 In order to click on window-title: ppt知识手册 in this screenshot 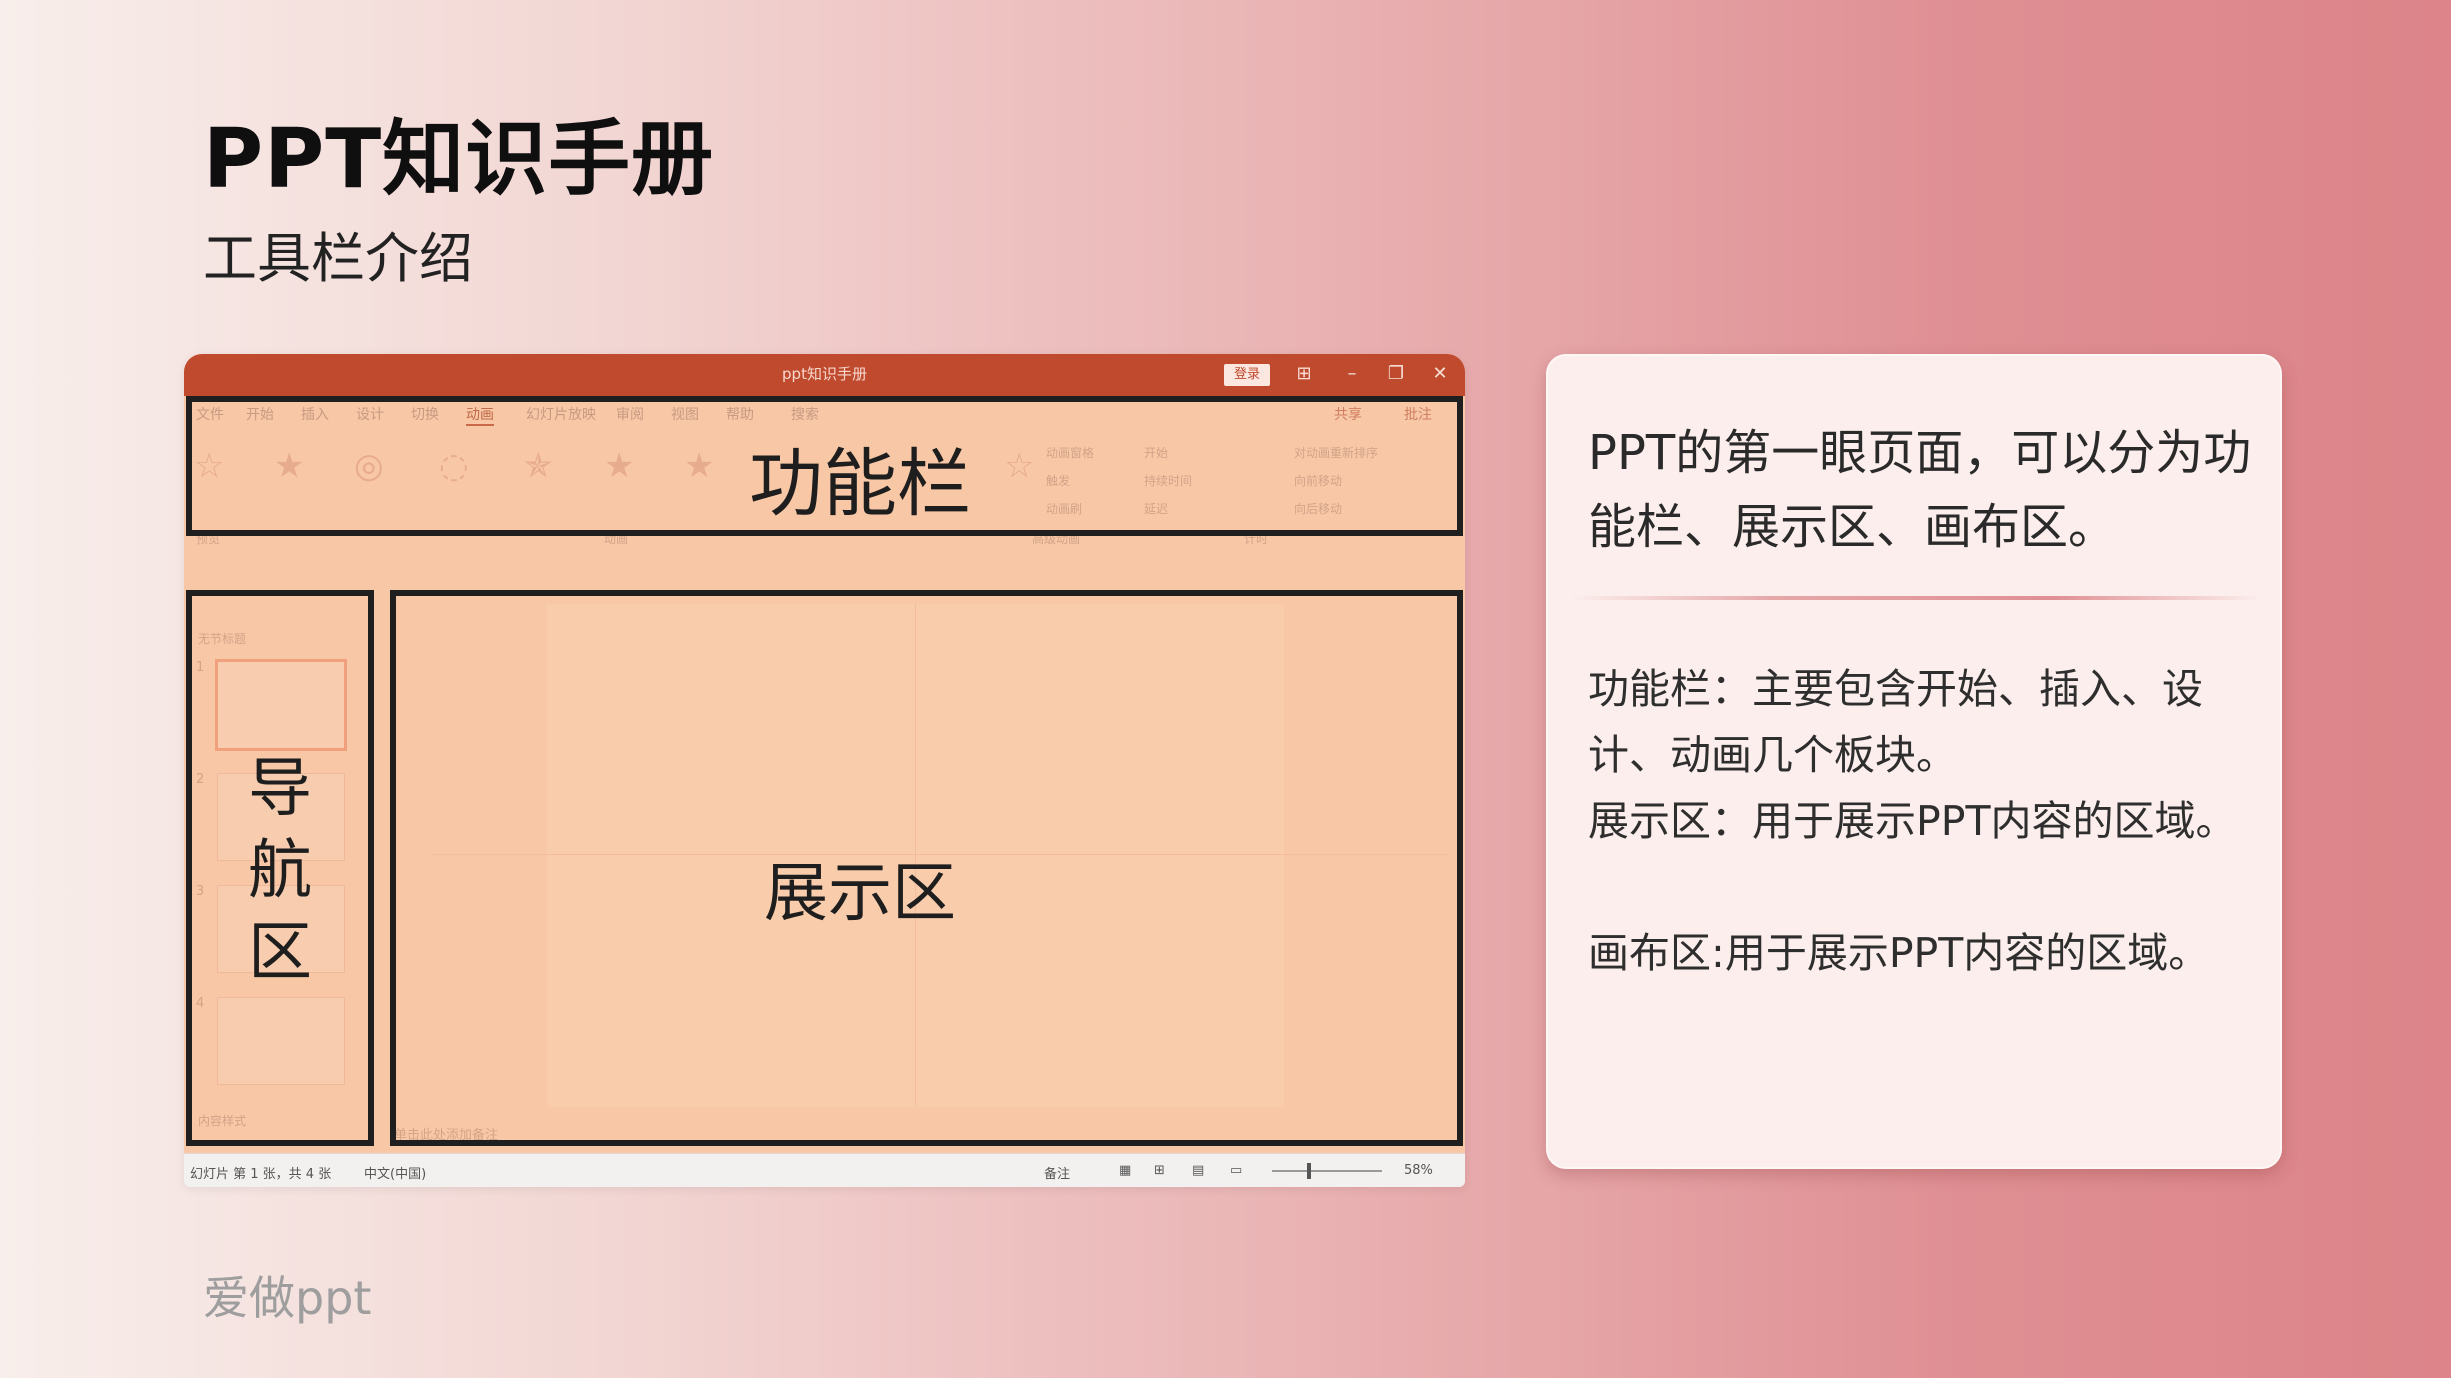, I will do `click(824, 374)`.